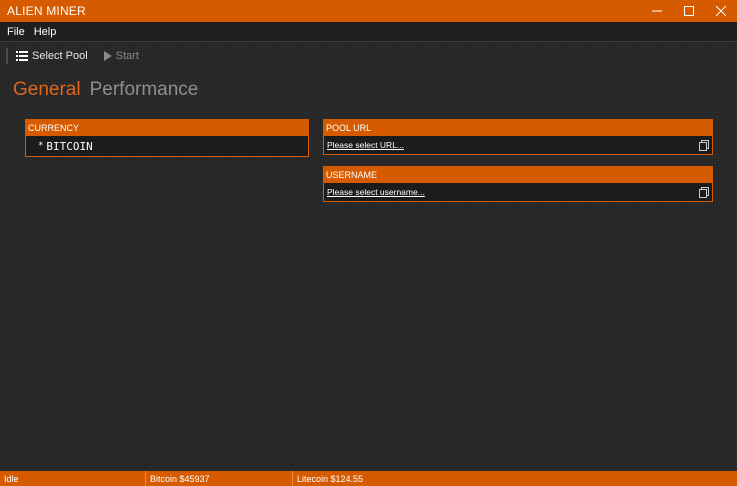 The width and height of the screenshot is (737, 486). I want to click on toolbar-grip, so click(7, 56).